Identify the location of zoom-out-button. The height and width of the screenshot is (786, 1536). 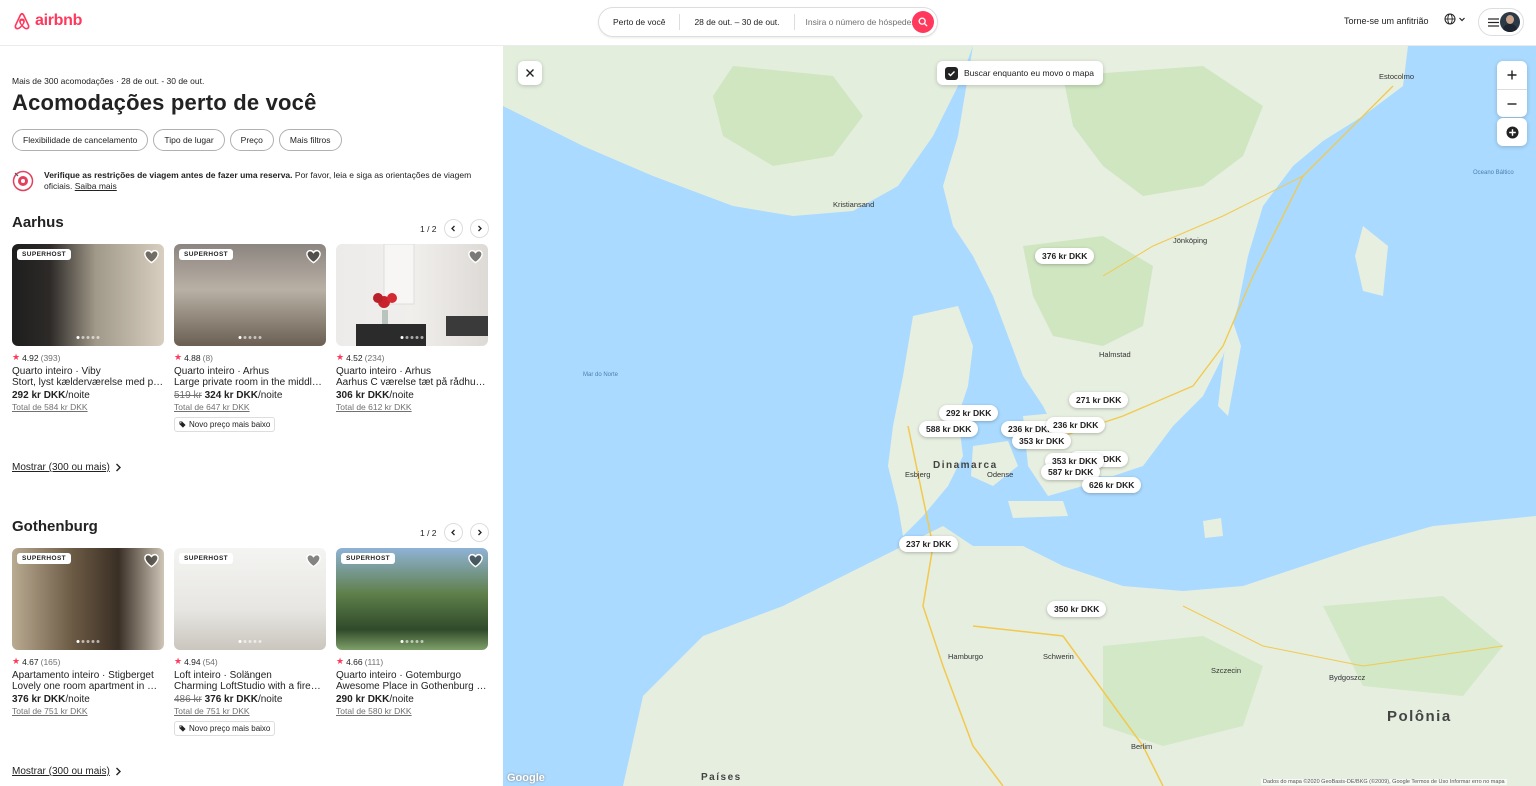
(1512, 104).